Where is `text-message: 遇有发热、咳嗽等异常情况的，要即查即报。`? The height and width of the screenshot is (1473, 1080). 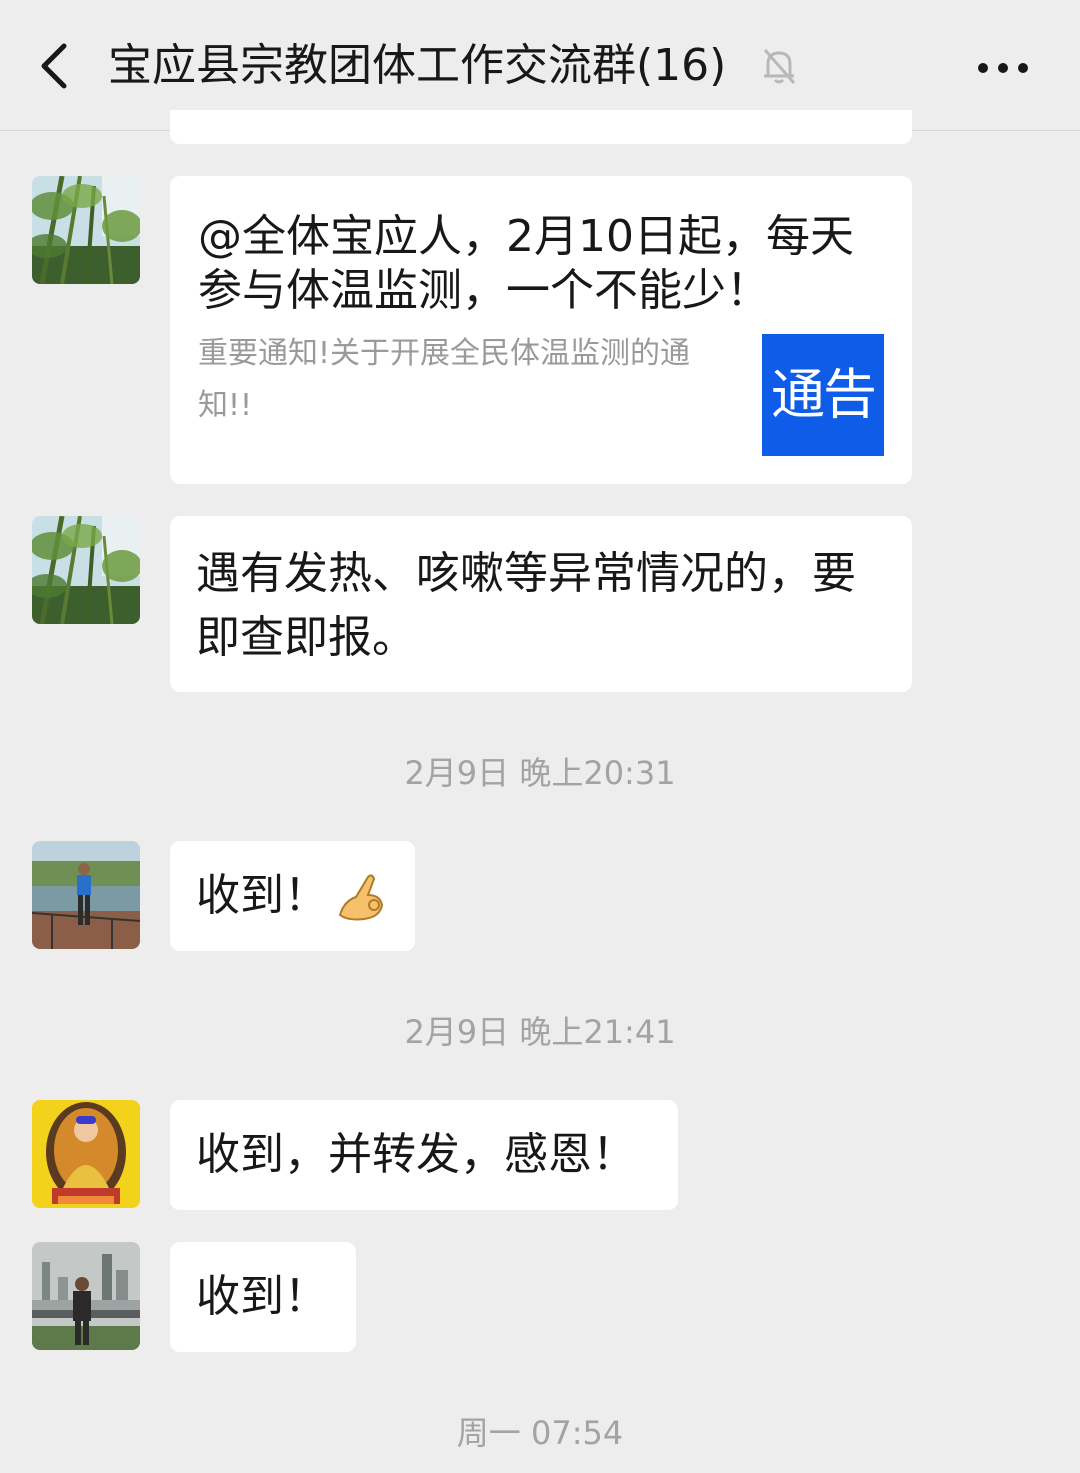
text-message: 遇有发热、咳嗽等异常情况的，要即查即报。 is located at coordinates (541, 604).